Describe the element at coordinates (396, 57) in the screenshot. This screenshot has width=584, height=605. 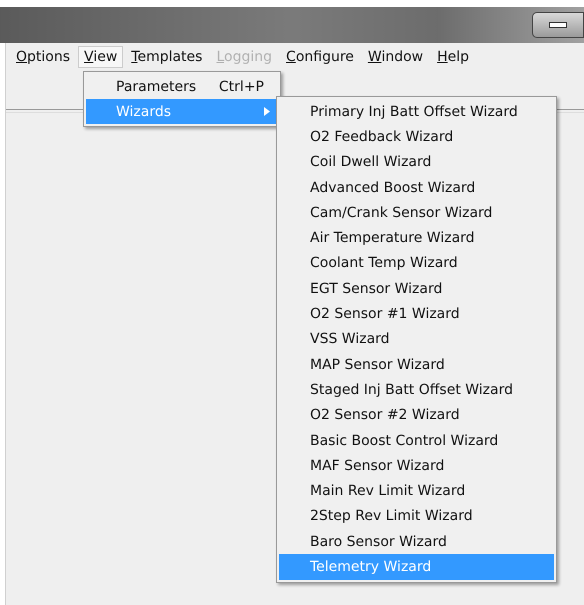
I see `menu-item: Window` at that location.